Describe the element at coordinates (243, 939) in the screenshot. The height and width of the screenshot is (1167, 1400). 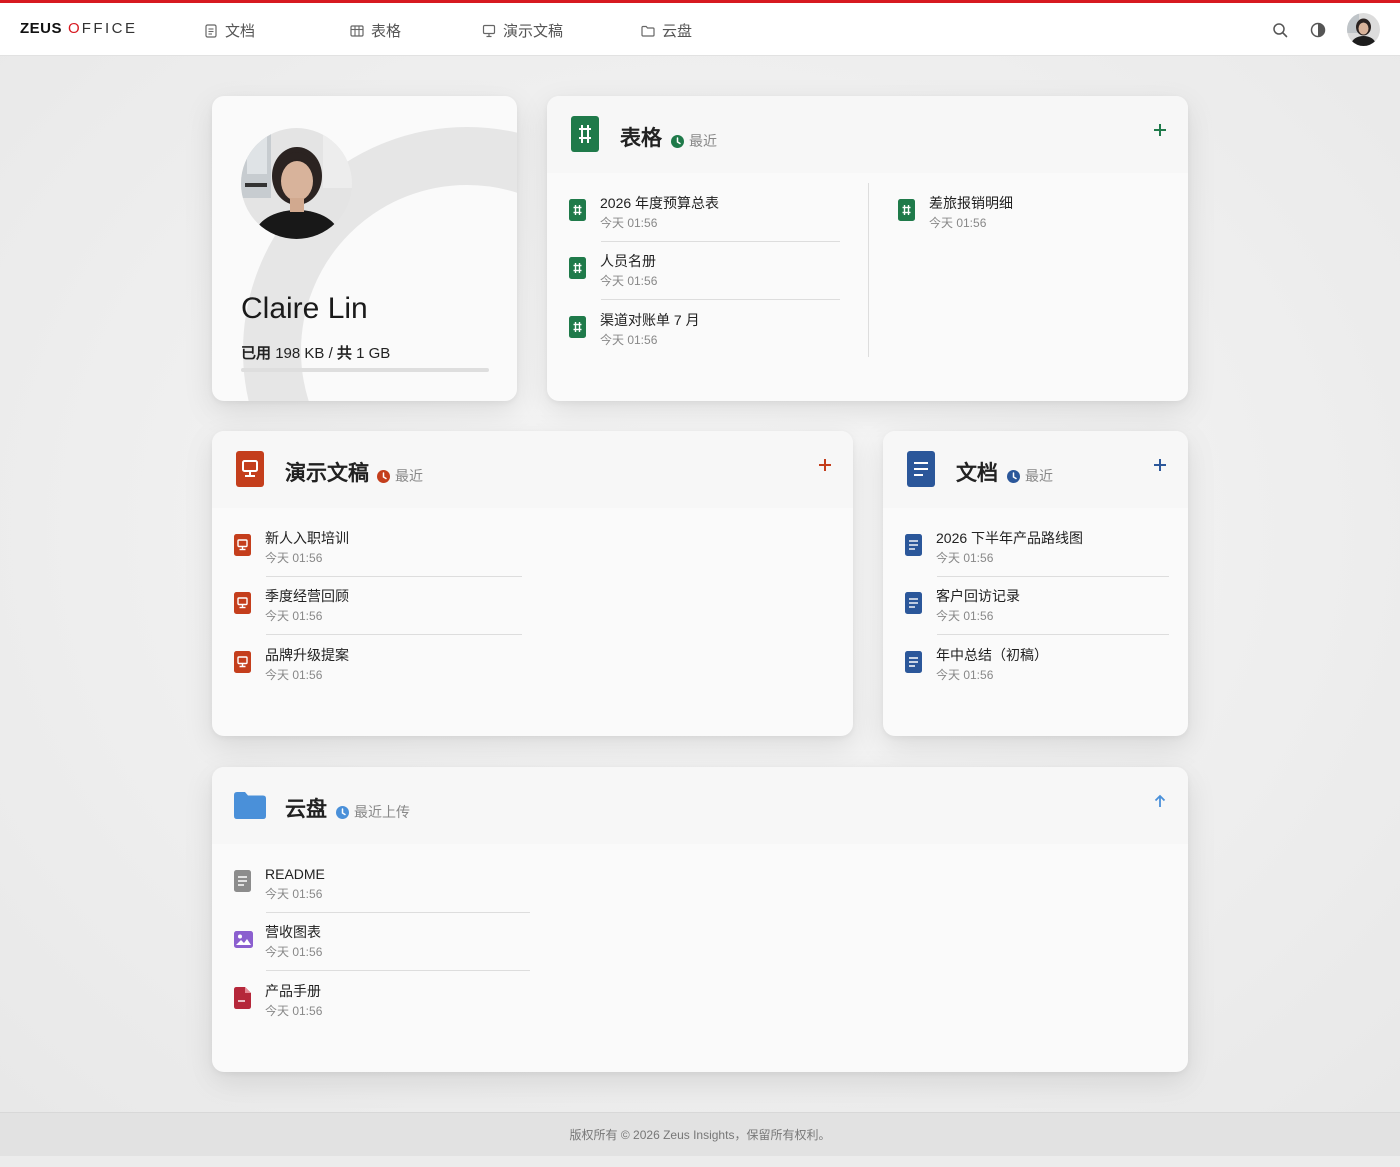
I see `image-file-icon` at that location.